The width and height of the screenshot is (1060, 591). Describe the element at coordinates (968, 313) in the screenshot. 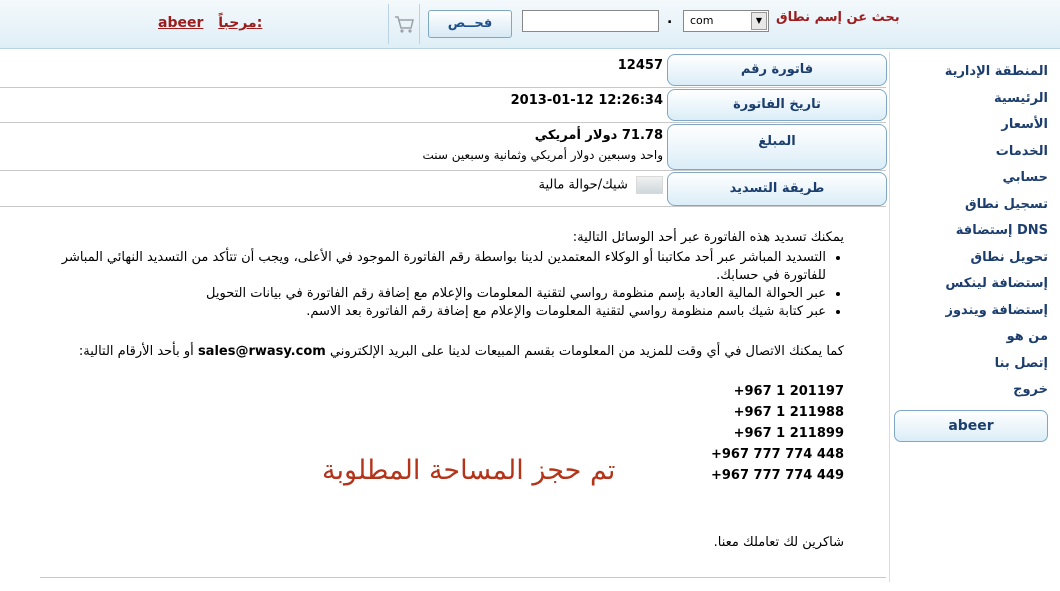

I see `sidebar-item-windows-hosting: إستضافة ويندوز` at that location.